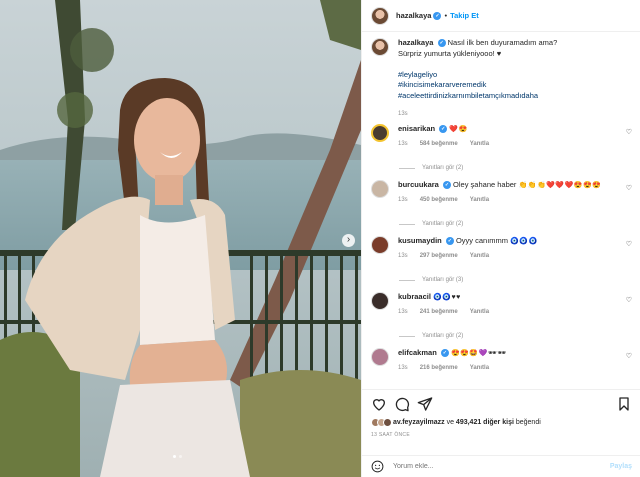  Describe the element at coordinates (560, 185) in the screenshot. I see `comment-emoji: 👏👏👏❤️❤️❤️😍😍😍` at that location.